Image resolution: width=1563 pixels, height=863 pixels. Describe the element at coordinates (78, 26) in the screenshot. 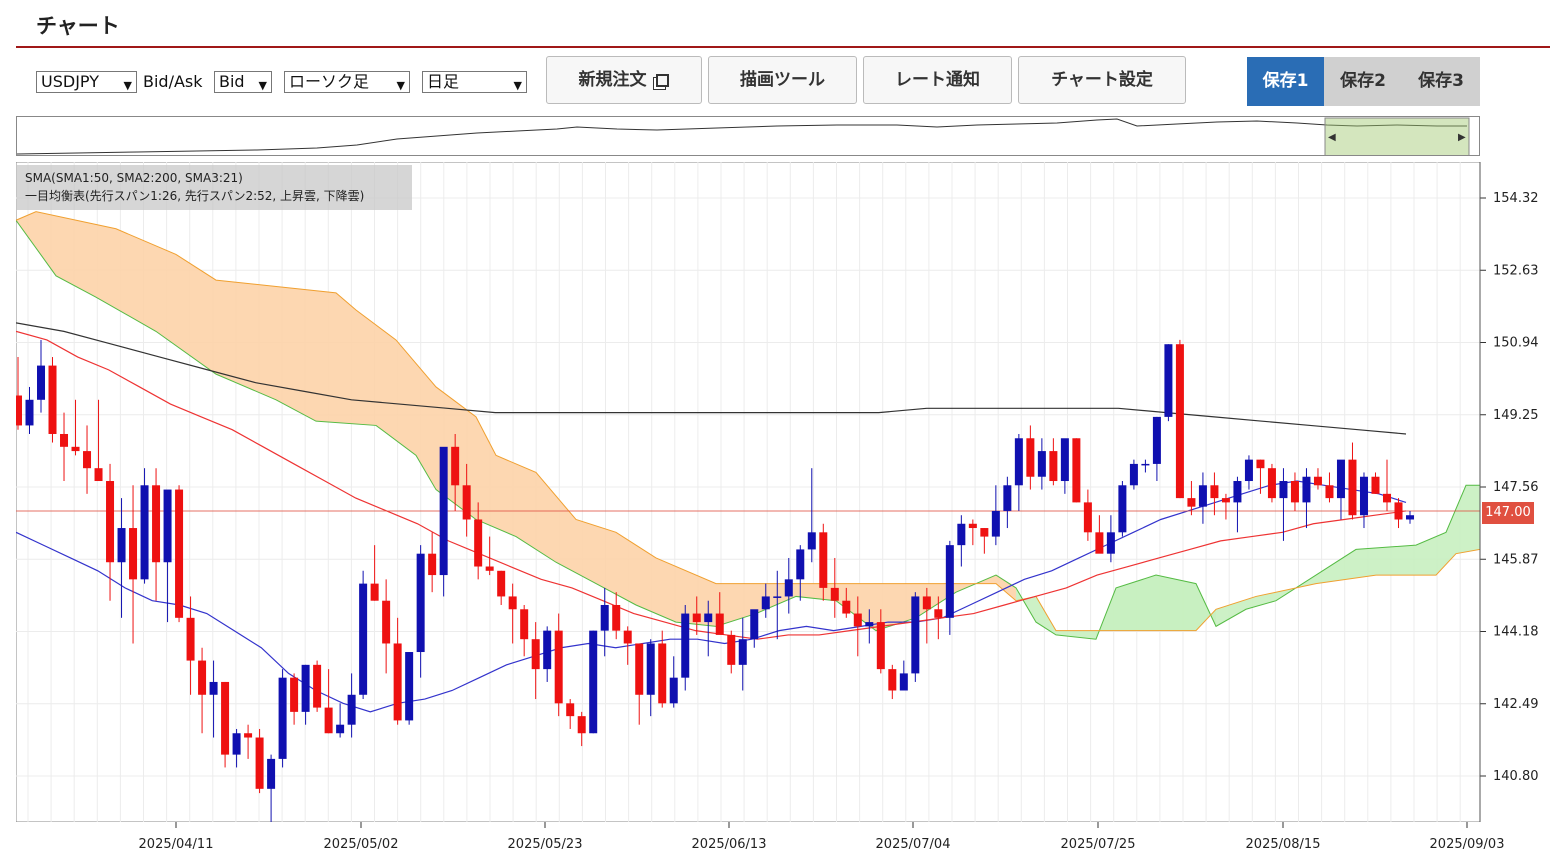

I see `page-title: チャート` at that location.